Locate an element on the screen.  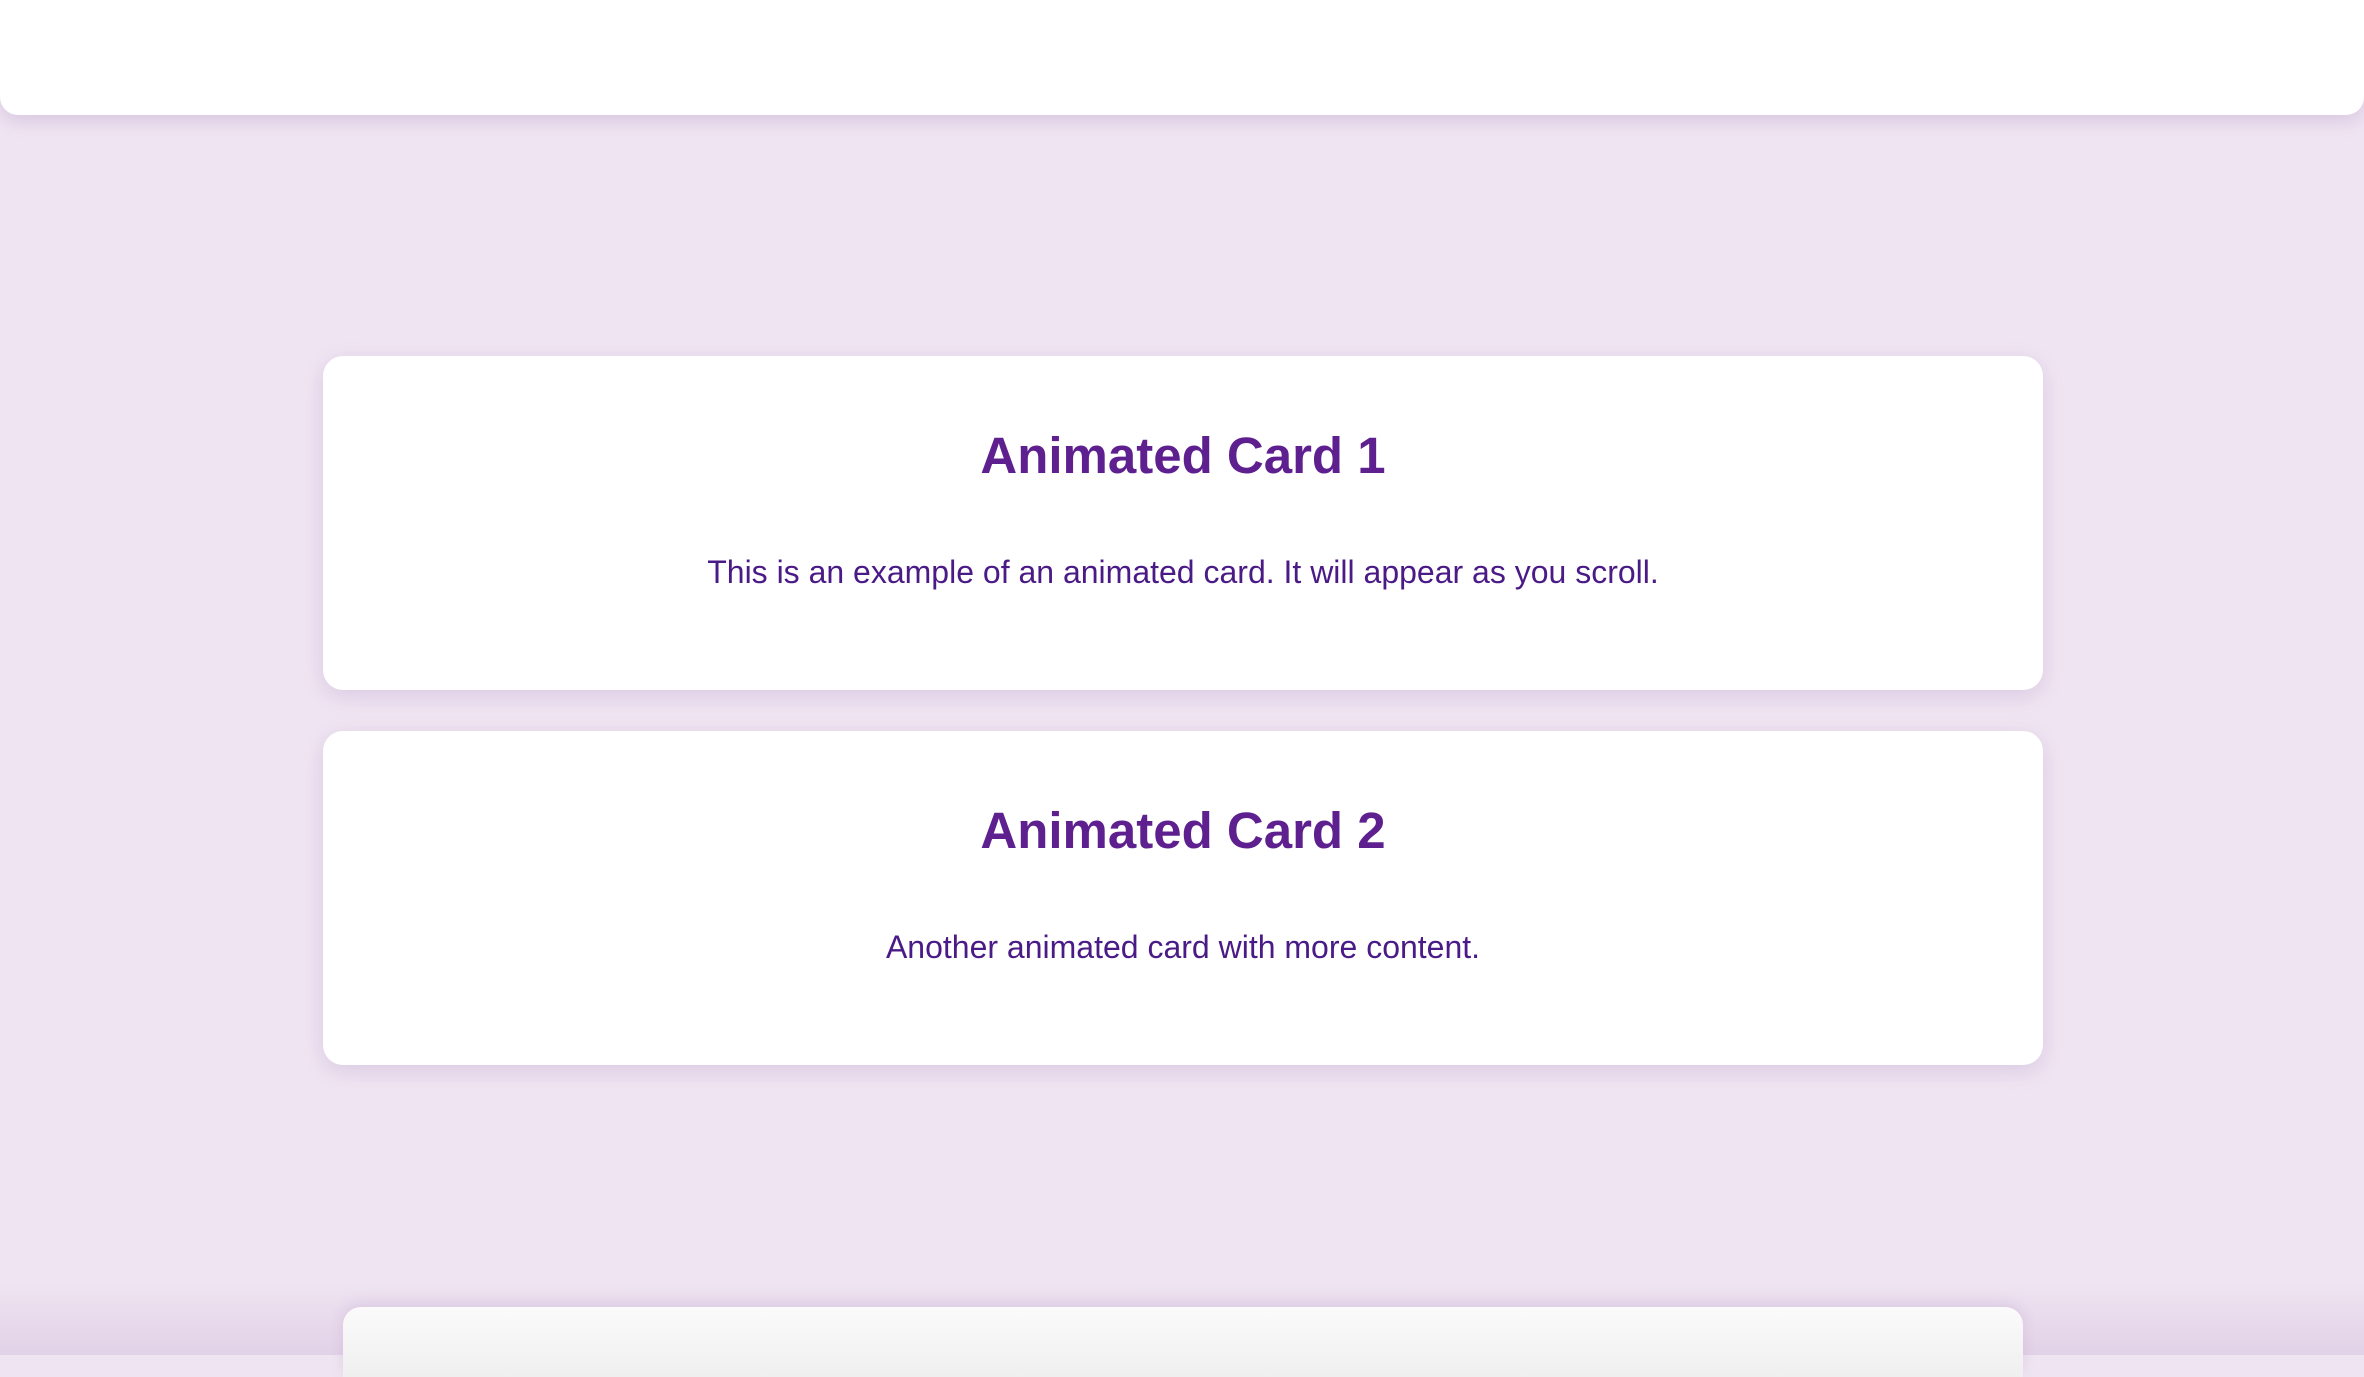
card-description: Another animated card with more content. is located at coordinates (1183, 947).